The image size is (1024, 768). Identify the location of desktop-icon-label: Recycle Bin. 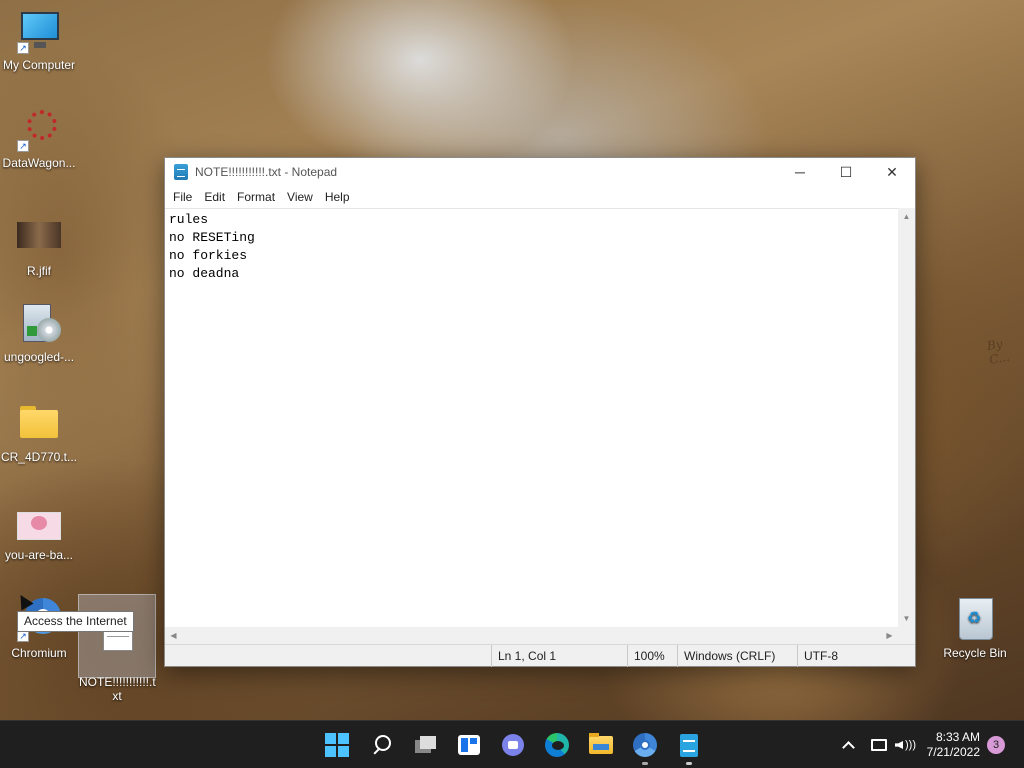
(975, 653).